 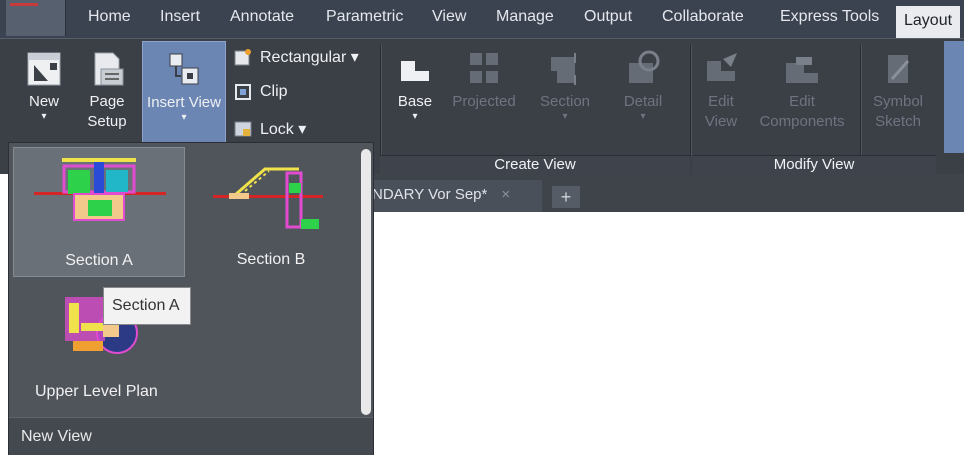 What do you see at coordinates (191, 436) in the screenshot?
I see `new-view-button: New View` at bounding box center [191, 436].